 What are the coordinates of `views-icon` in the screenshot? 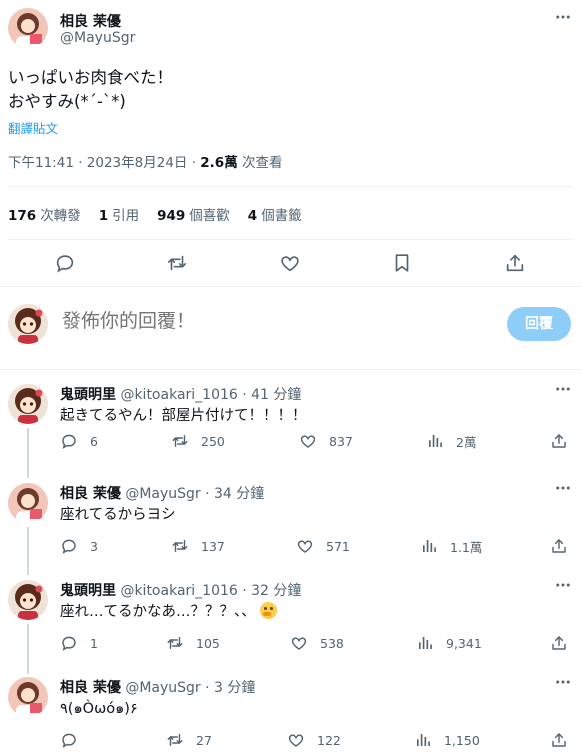 It's located at (435, 441).